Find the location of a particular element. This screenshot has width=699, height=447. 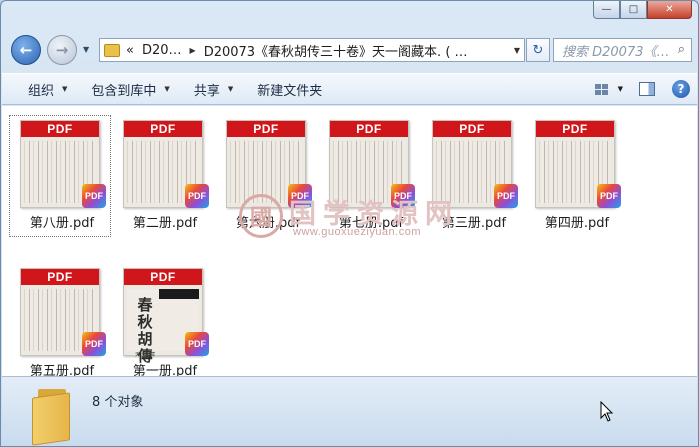

recent-pages-dropdown: ▼ is located at coordinates (86, 49).